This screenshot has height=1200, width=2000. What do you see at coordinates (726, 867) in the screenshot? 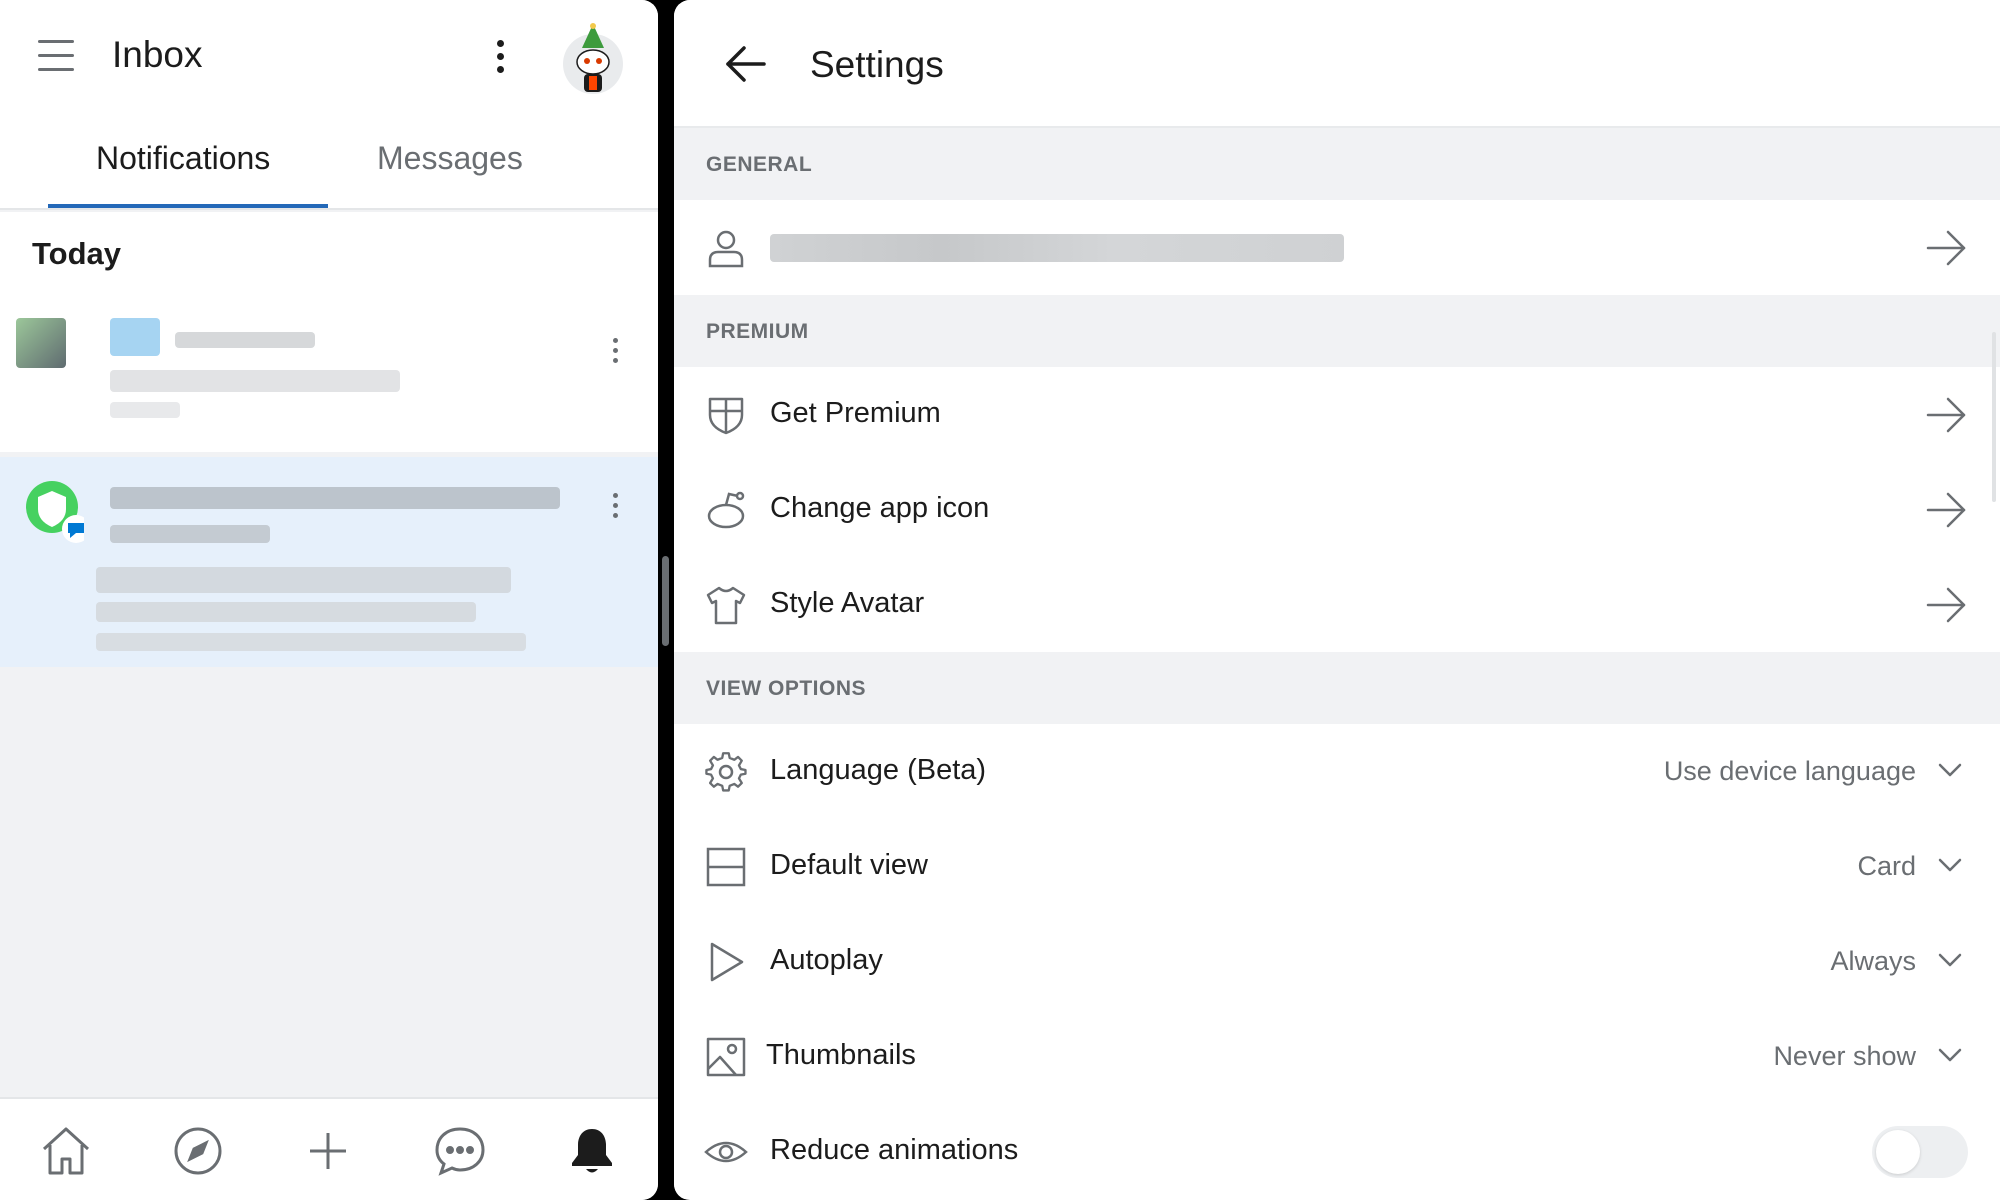
I see `layout-icon` at bounding box center [726, 867].